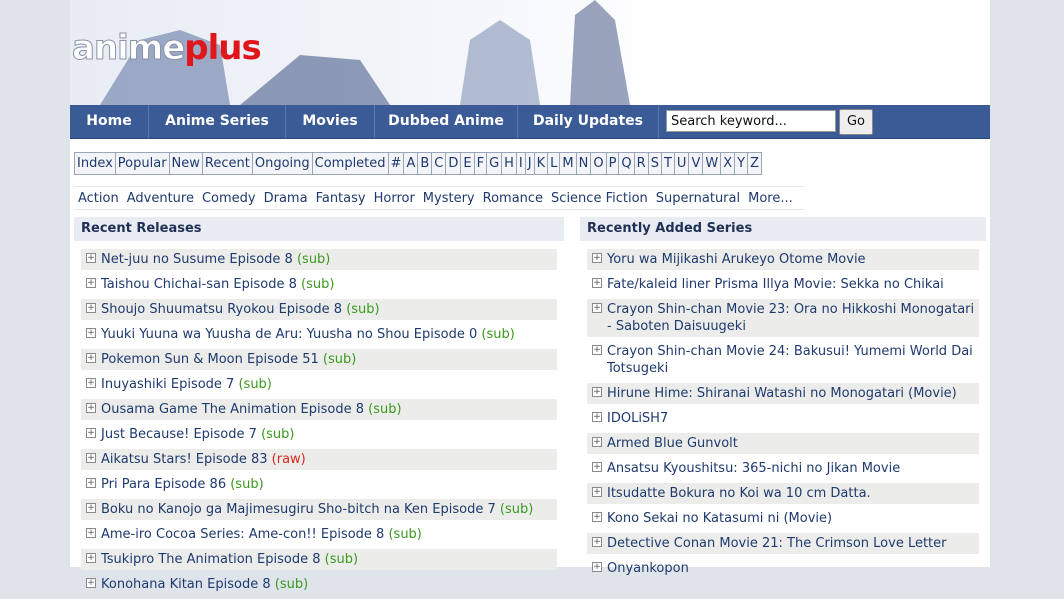 This screenshot has width=1064, height=599. What do you see at coordinates (282, 163) in the screenshot?
I see `alpha-link-ongoing: Ongoing` at bounding box center [282, 163].